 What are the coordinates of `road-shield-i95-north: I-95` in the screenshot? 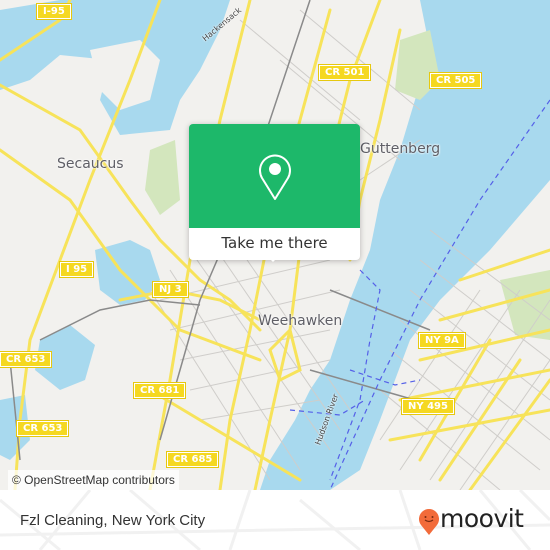 It's located at (54, 11).